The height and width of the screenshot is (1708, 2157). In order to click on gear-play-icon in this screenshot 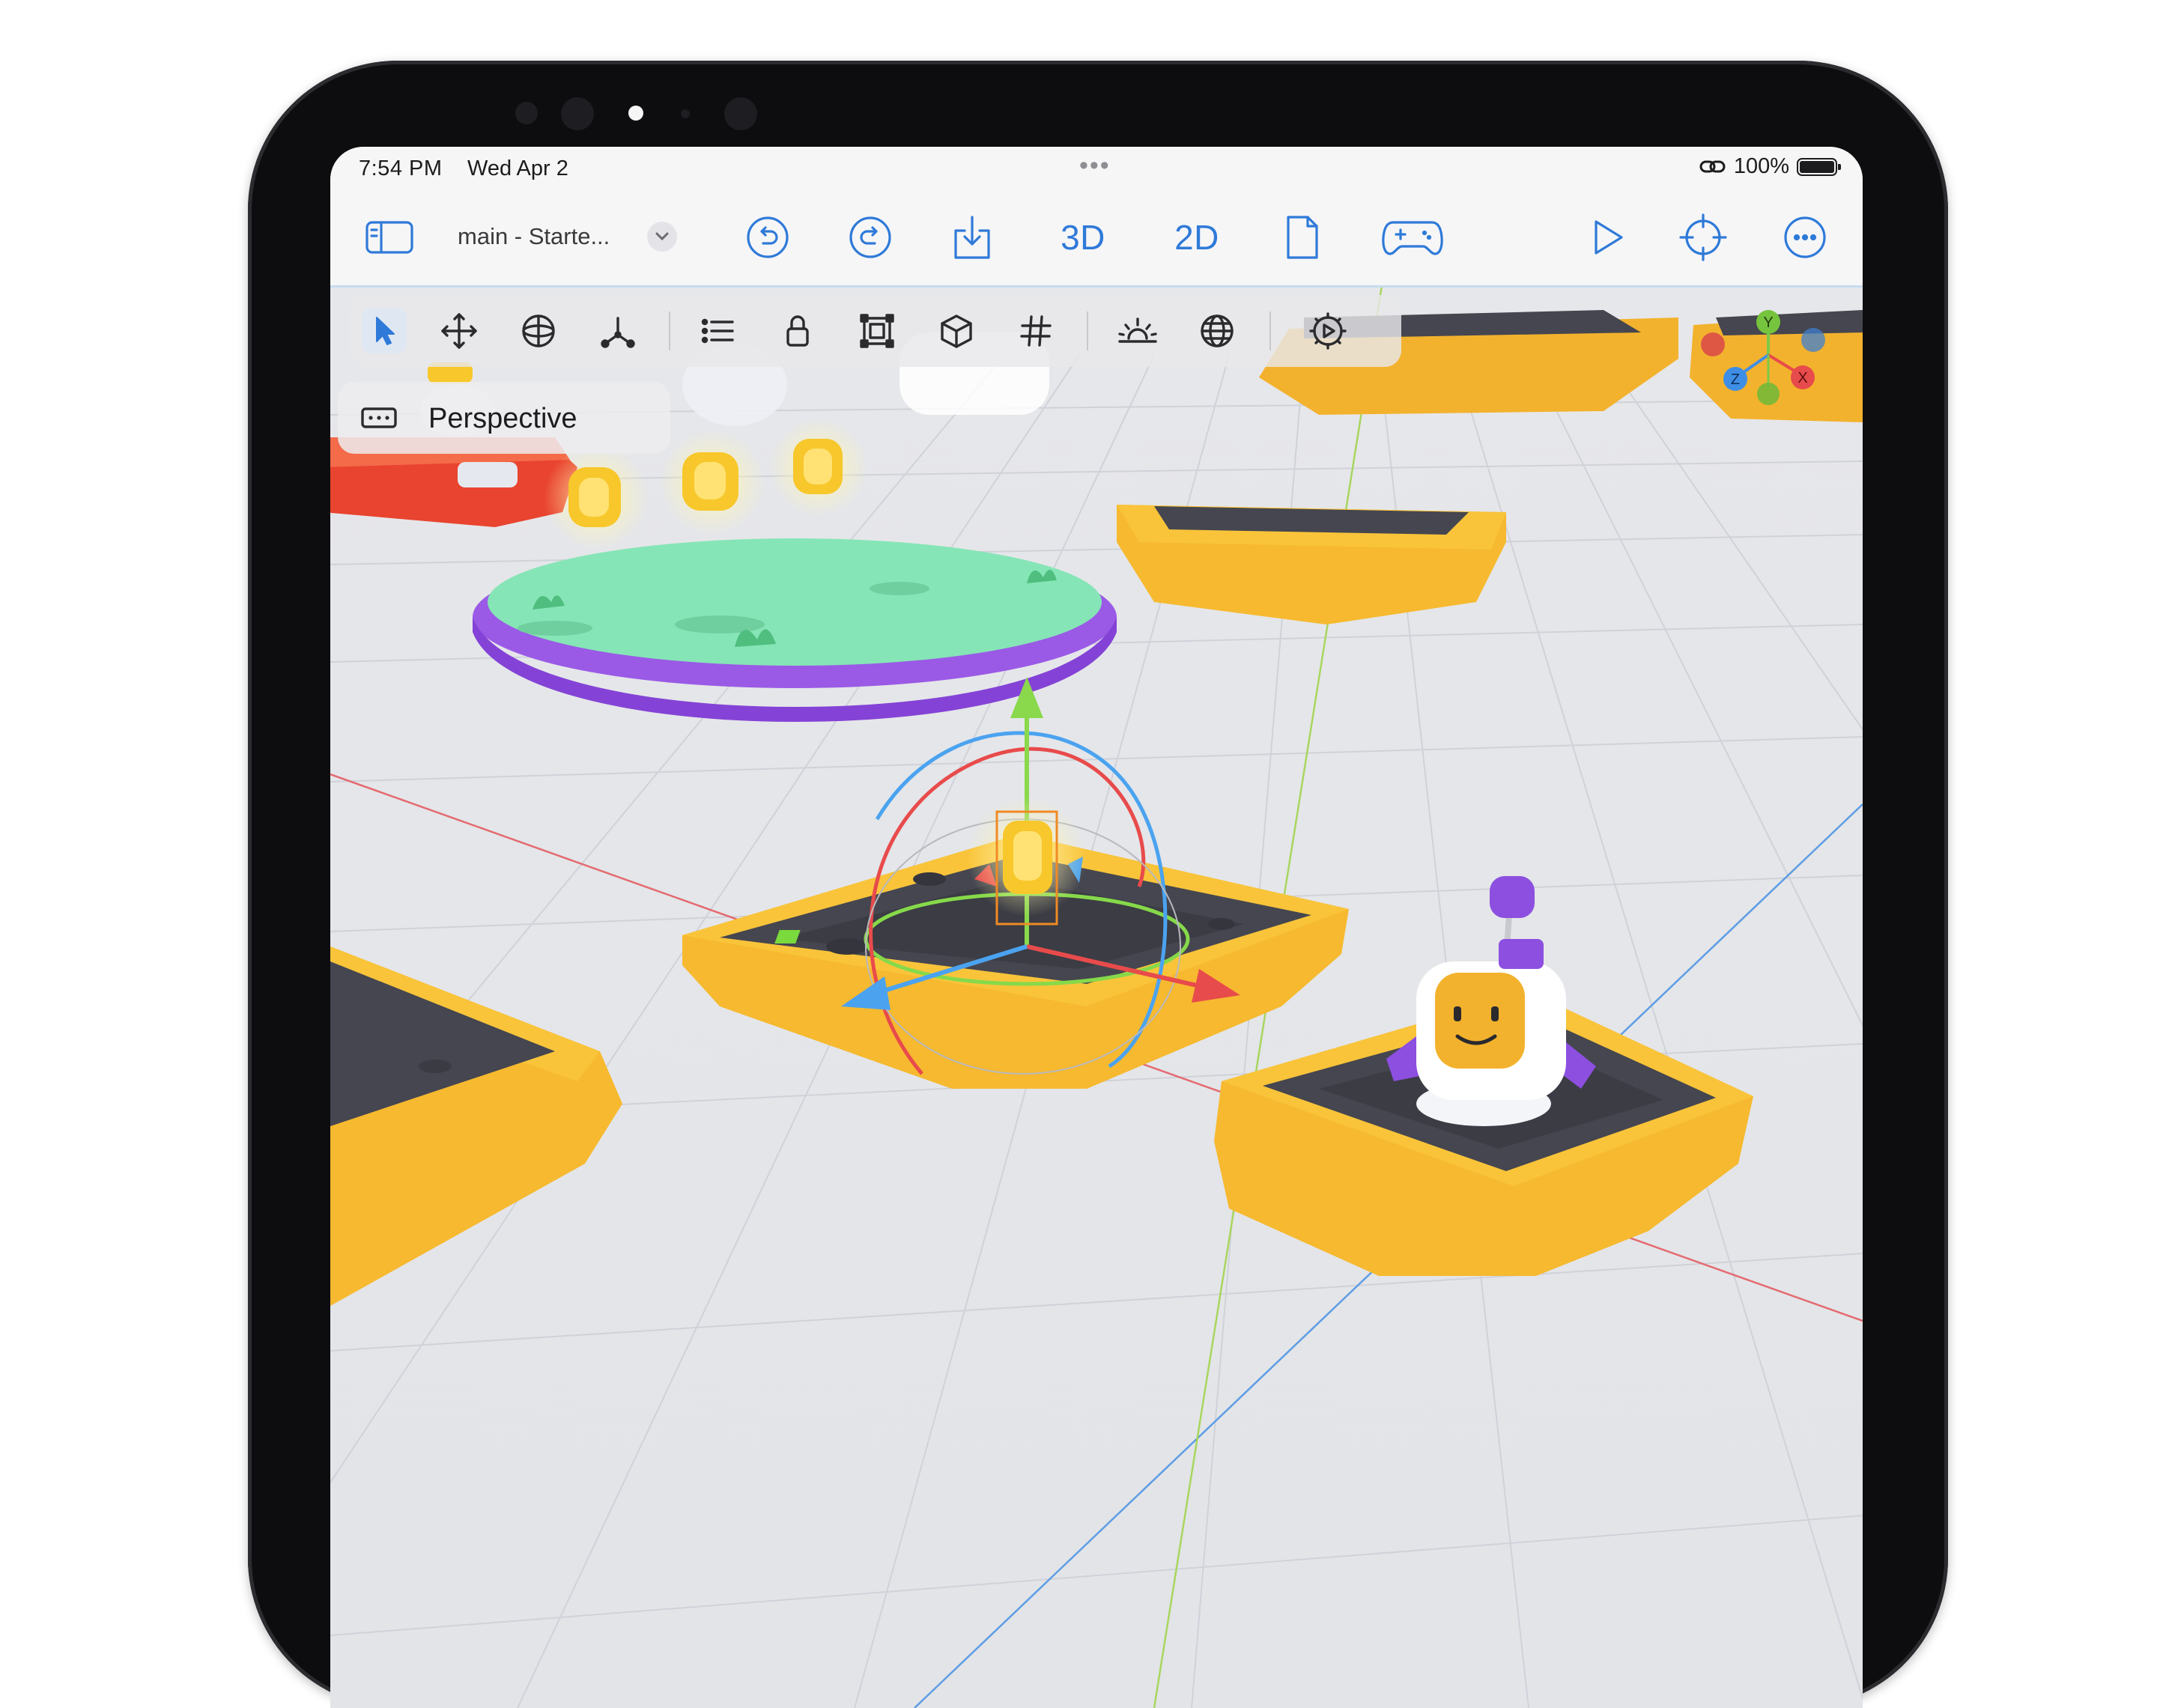, I will do `click(1328, 331)`.